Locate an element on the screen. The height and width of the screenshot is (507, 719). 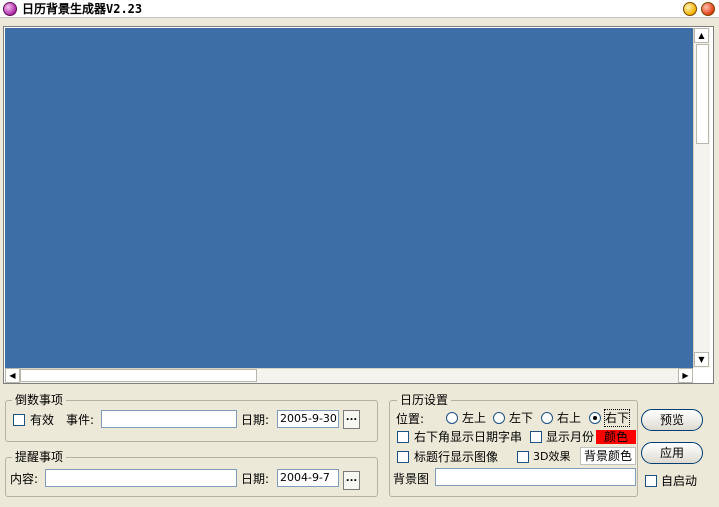
position-radio-bottom-left is located at coordinates (499, 418).